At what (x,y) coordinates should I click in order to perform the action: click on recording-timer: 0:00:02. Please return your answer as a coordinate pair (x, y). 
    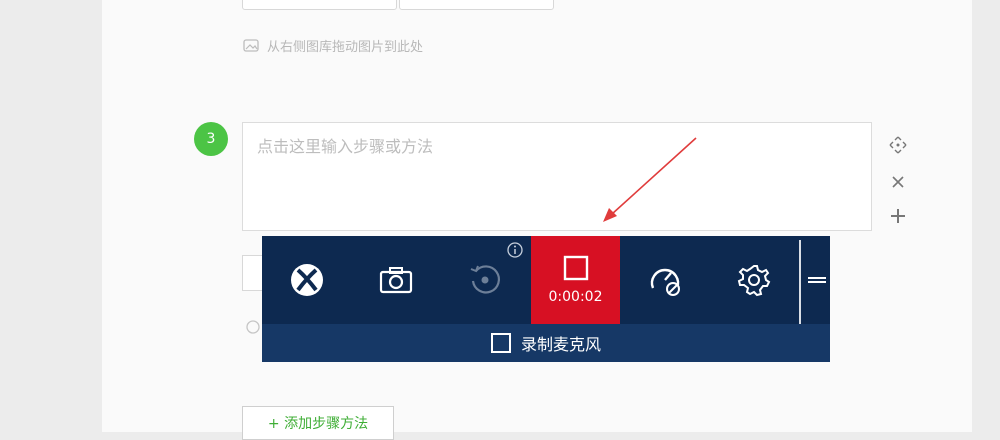
    Looking at the image, I should click on (575, 297).